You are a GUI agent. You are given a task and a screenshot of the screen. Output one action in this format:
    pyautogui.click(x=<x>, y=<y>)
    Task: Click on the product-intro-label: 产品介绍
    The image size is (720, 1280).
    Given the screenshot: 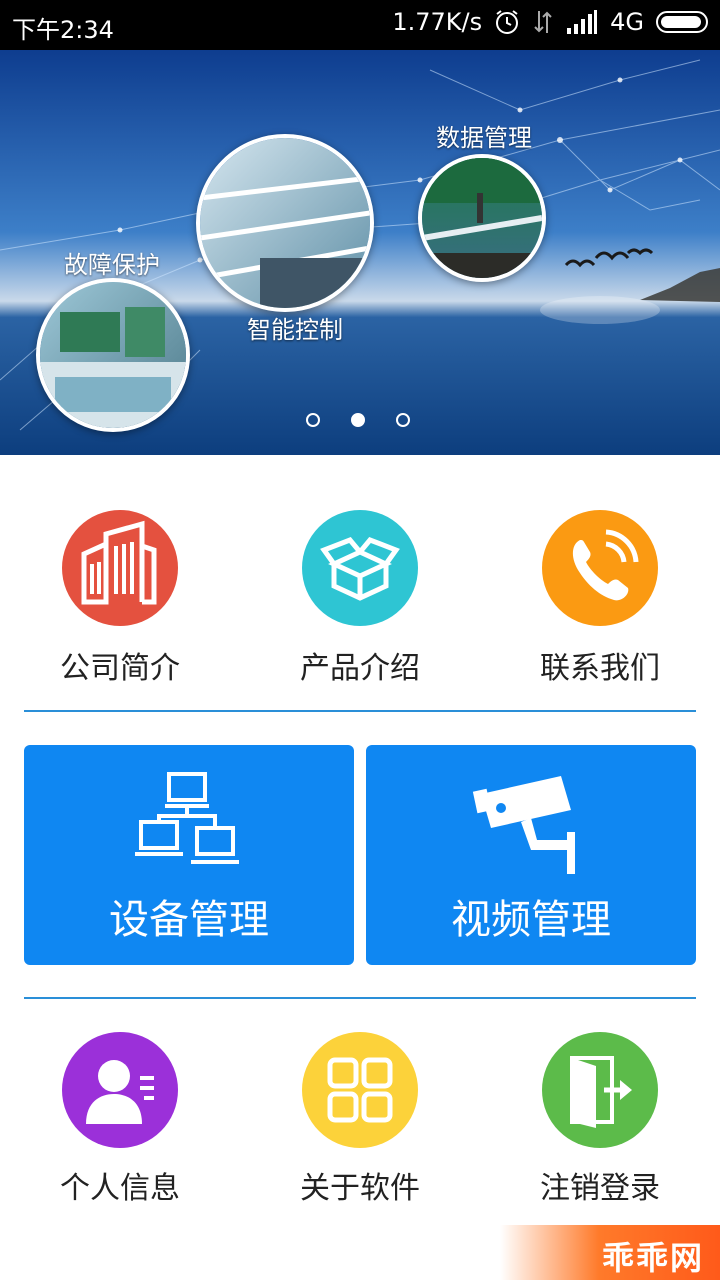 What is the action you would take?
    pyautogui.click(x=360, y=668)
    